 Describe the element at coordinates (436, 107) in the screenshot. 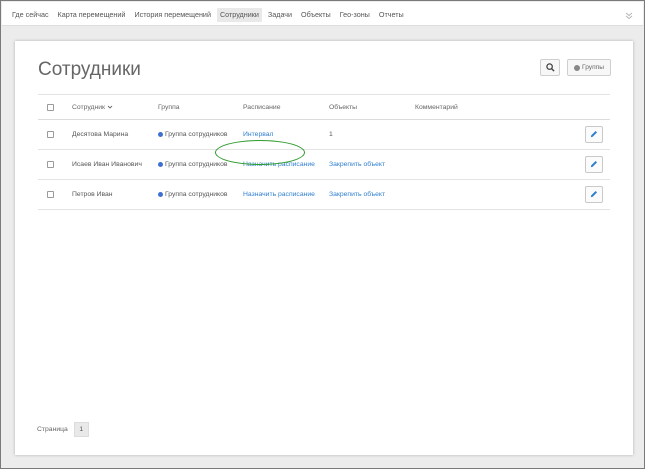

I see `header-comment: Комментарий` at that location.